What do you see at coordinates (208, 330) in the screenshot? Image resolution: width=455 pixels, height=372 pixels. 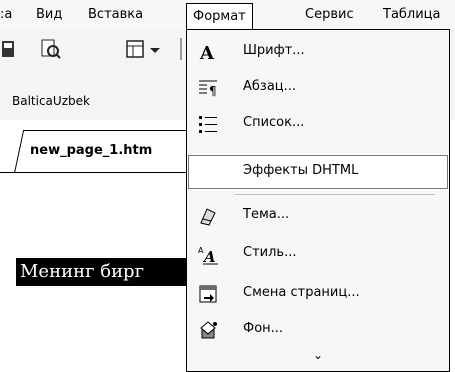 I see `background-icon` at bounding box center [208, 330].